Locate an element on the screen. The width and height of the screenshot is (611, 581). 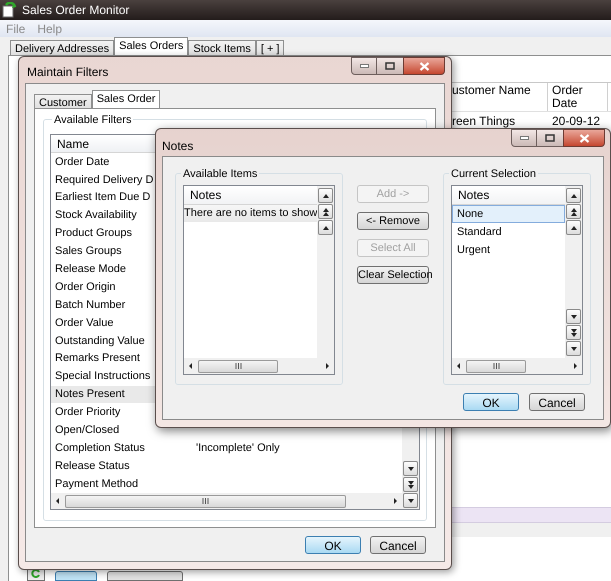
list-row: Completion Status 'Incomplete' Only is located at coordinates (226, 448).